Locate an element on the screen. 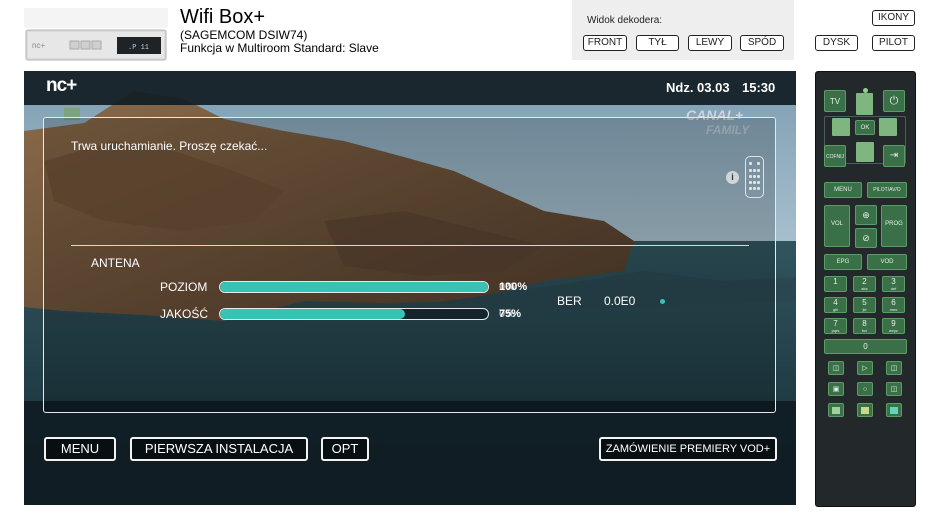 Image resolution: width=940 pixels, height=528 pixels. remote-mute-icon: ⊘ is located at coordinates (866, 238).